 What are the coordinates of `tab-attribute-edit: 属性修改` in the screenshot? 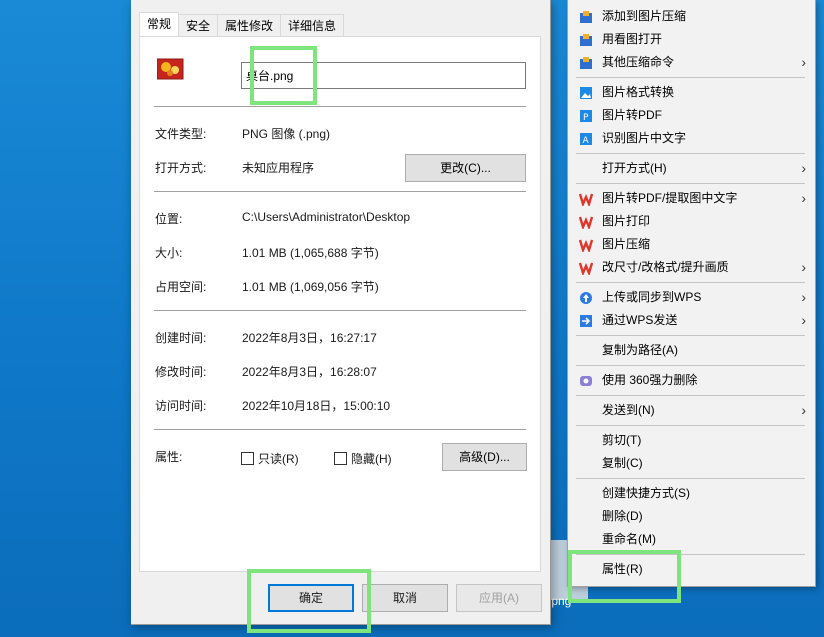 It's located at (249, 25).